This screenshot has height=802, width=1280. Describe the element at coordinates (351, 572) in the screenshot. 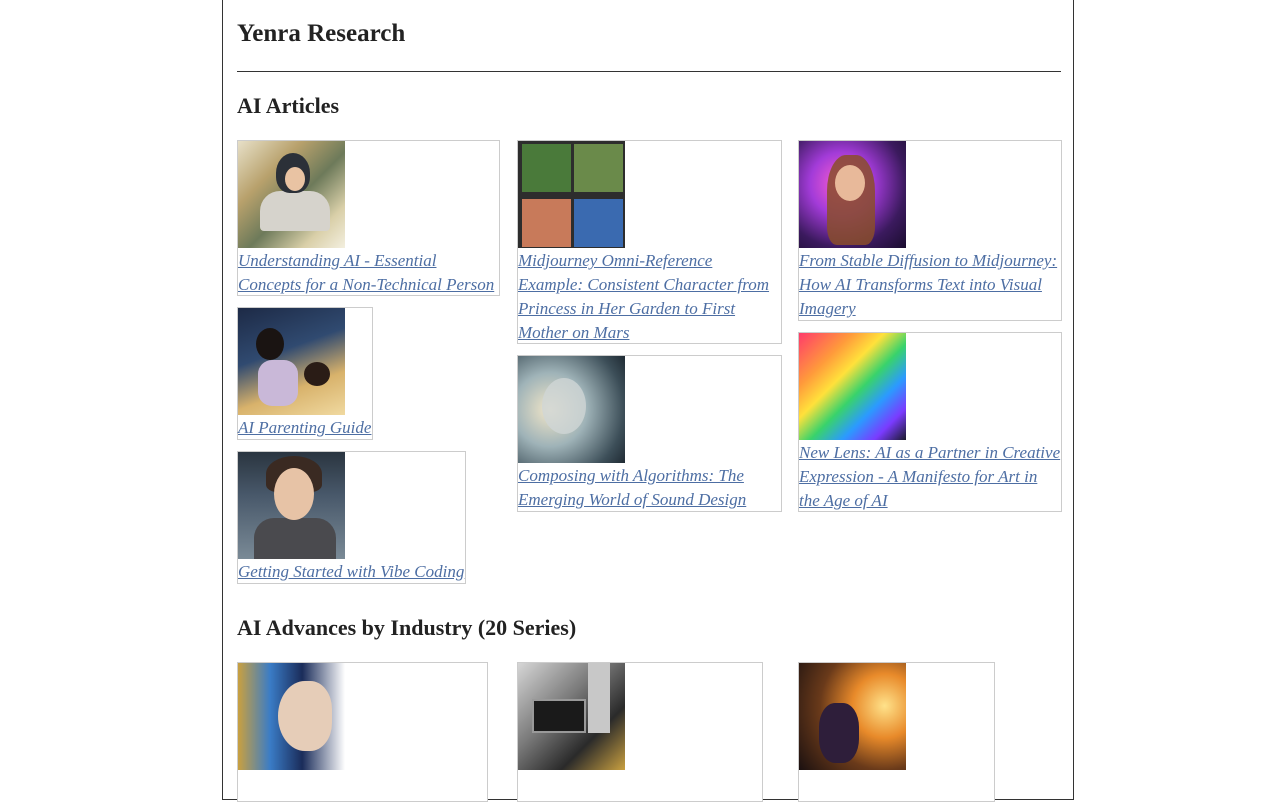

I see `article-link: Getting Started with Vibe Coding` at that location.